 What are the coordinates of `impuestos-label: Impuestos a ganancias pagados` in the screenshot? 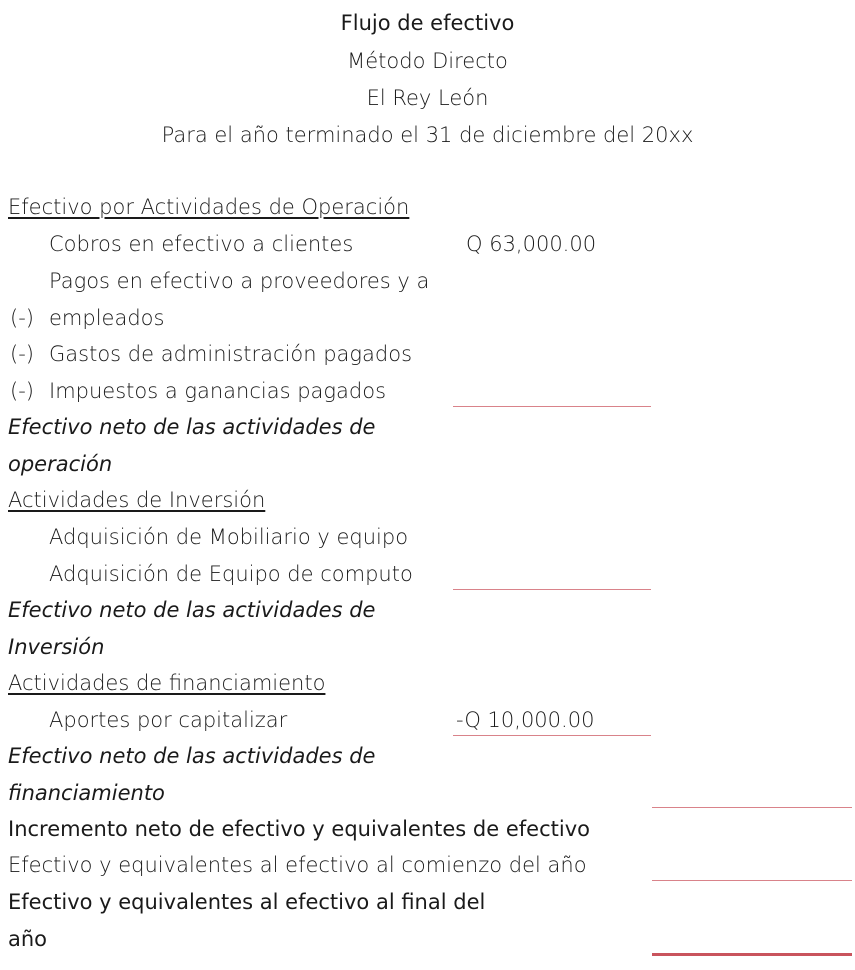 It's located at (218, 391).